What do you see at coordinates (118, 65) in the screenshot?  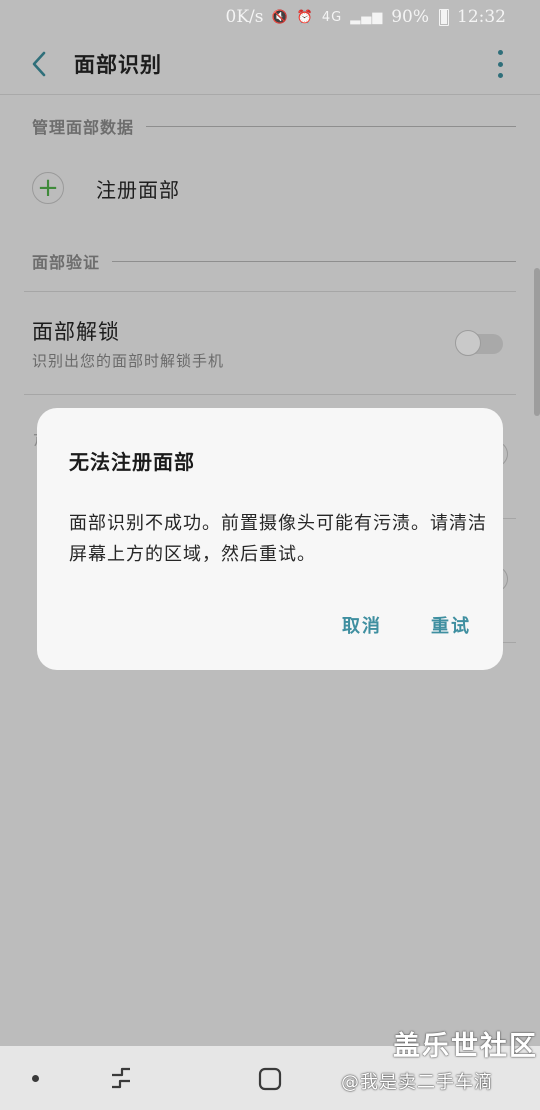 I see `page-title: 面部识别` at bounding box center [118, 65].